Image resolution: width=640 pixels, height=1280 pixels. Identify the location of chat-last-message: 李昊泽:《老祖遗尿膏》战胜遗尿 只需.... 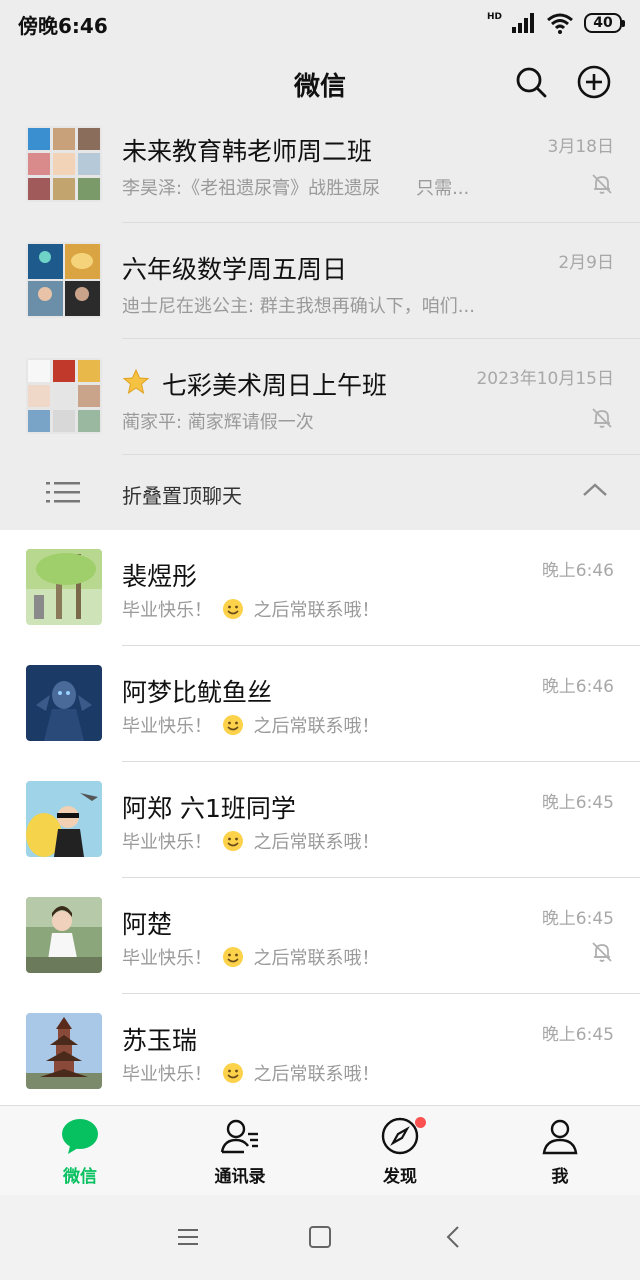
(296, 188).